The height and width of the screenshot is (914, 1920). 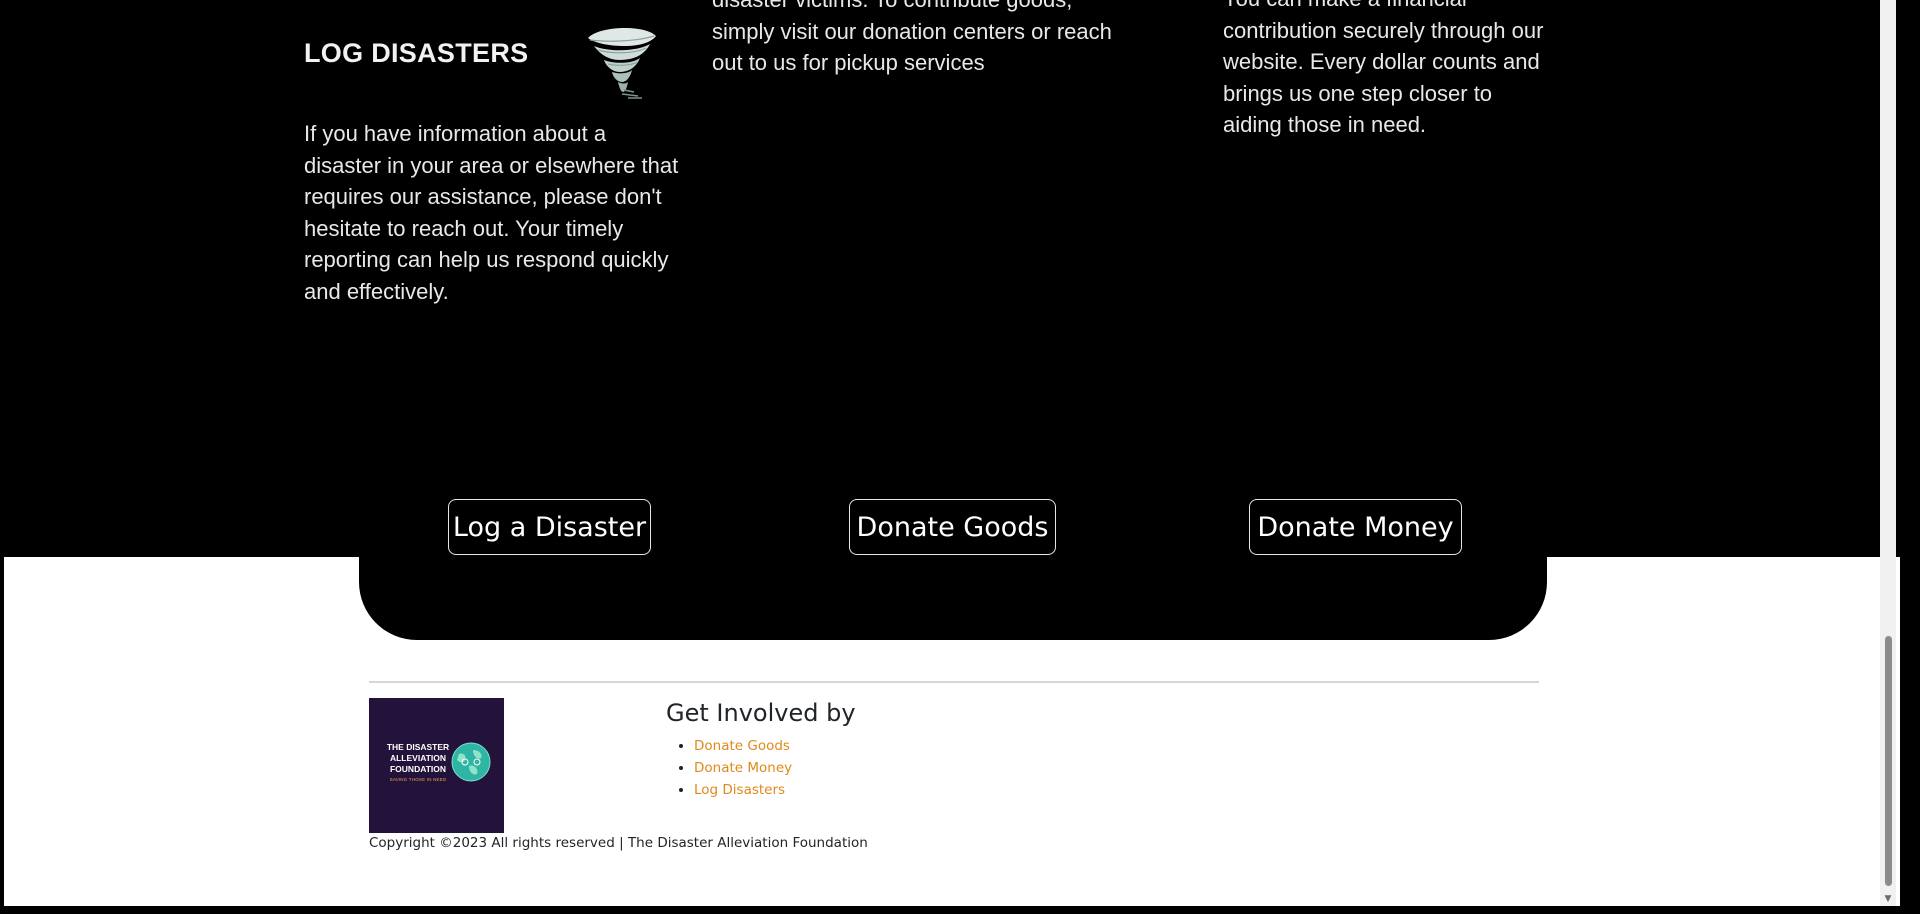 What do you see at coordinates (1358, 93) in the screenshot?
I see `money-text-line: brings us one step closer to` at bounding box center [1358, 93].